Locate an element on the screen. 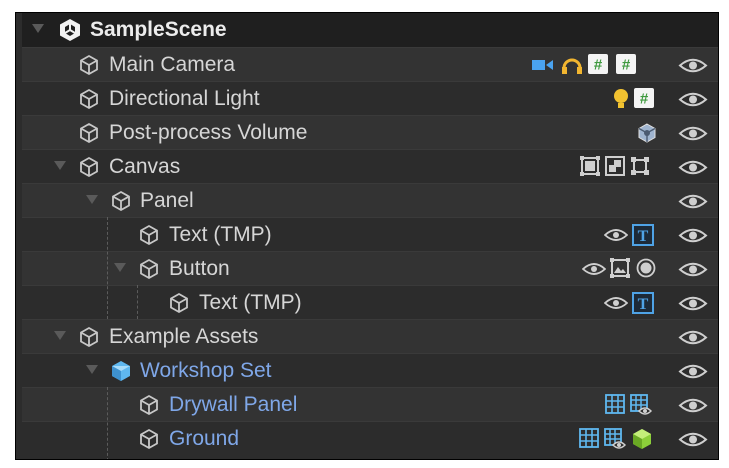 The height and width of the screenshot is (468, 729). collider-icon is located at coordinates (642, 439).